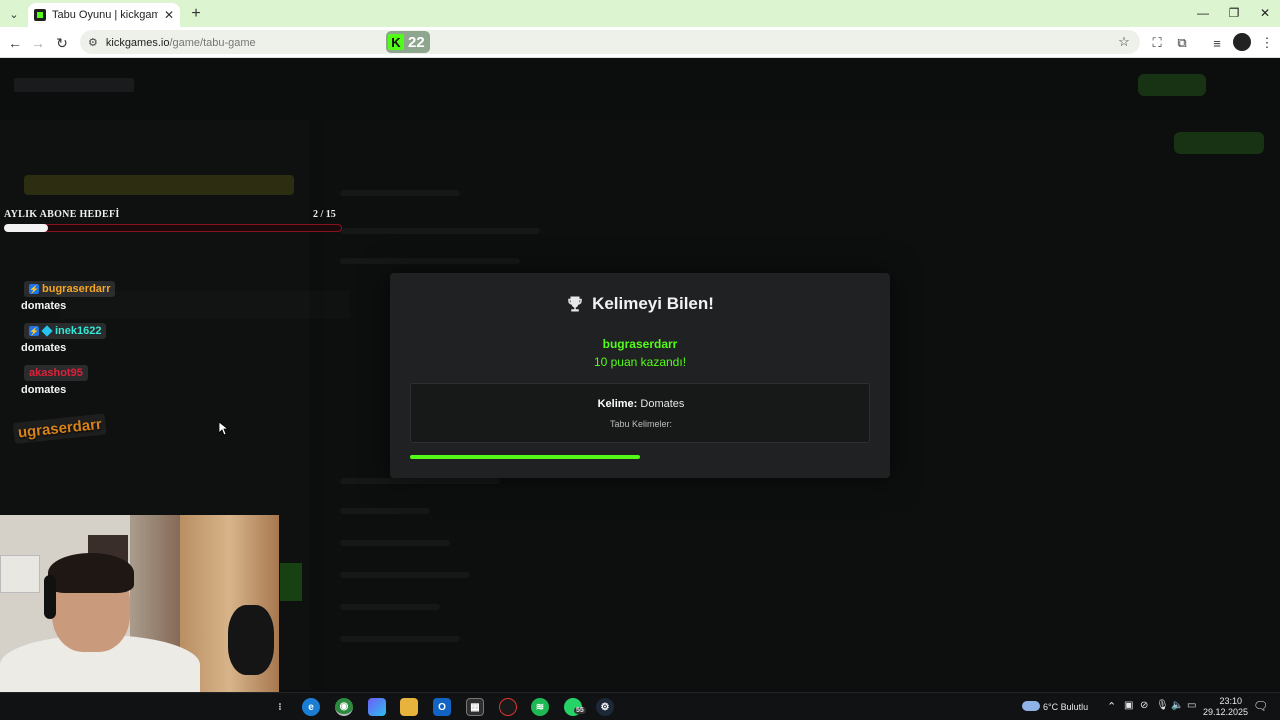  Describe the element at coordinates (74, 85) in the screenshot. I see `site-logo` at that location.